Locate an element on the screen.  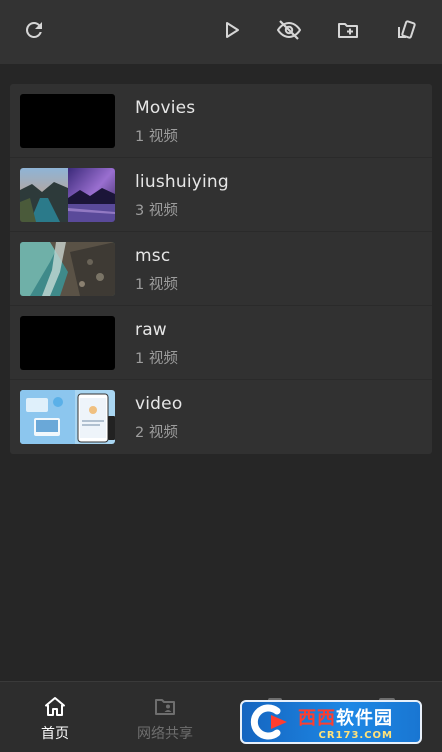
folder-row-msc: msc 1 视频 is located at coordinates (221, 269).